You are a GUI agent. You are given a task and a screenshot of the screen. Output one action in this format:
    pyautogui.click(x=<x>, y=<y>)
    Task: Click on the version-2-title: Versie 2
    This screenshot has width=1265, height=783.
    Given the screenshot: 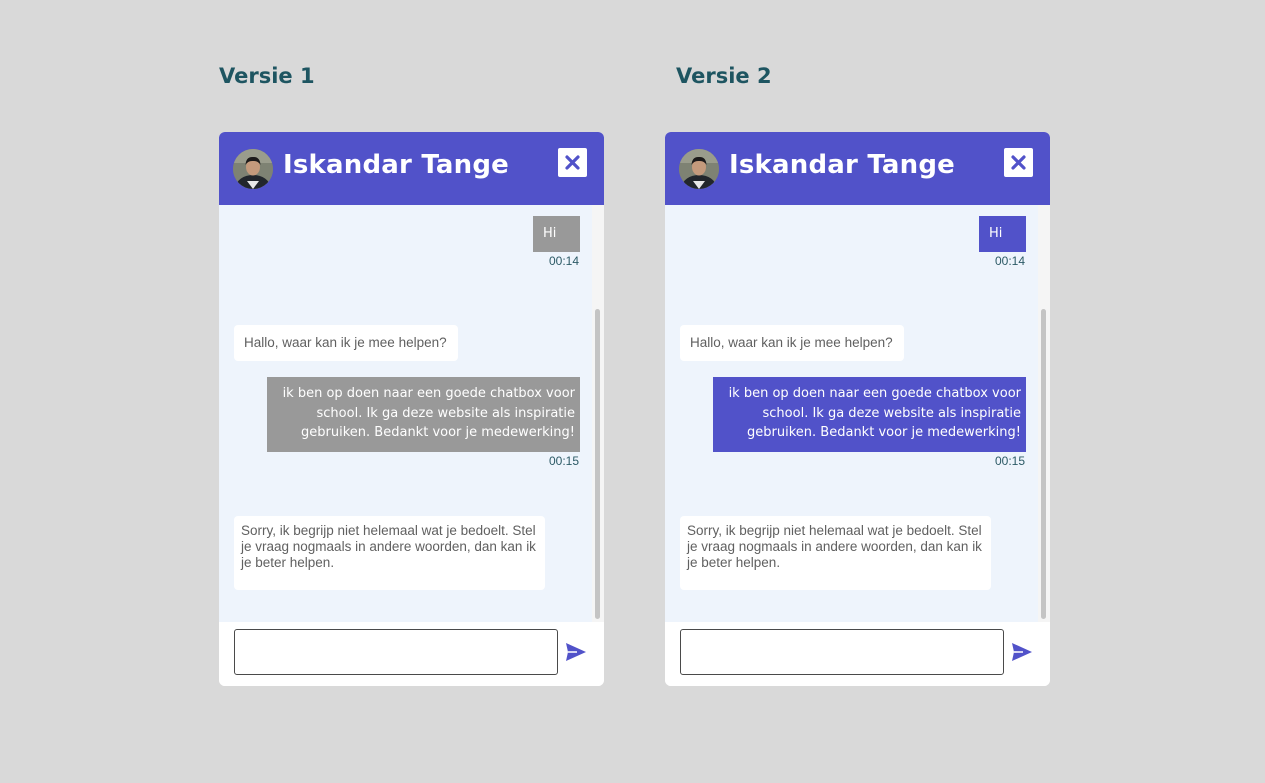 What is the action you would take?
    pyautogui.click(x=724, y=76)
    